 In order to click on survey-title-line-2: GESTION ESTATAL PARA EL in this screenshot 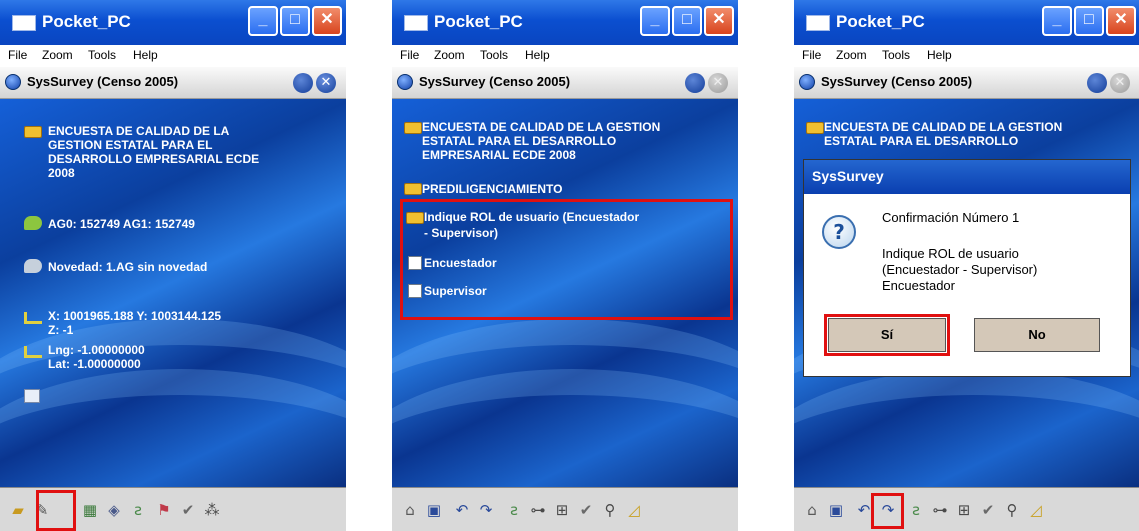, I will do `click(130, 145)`.